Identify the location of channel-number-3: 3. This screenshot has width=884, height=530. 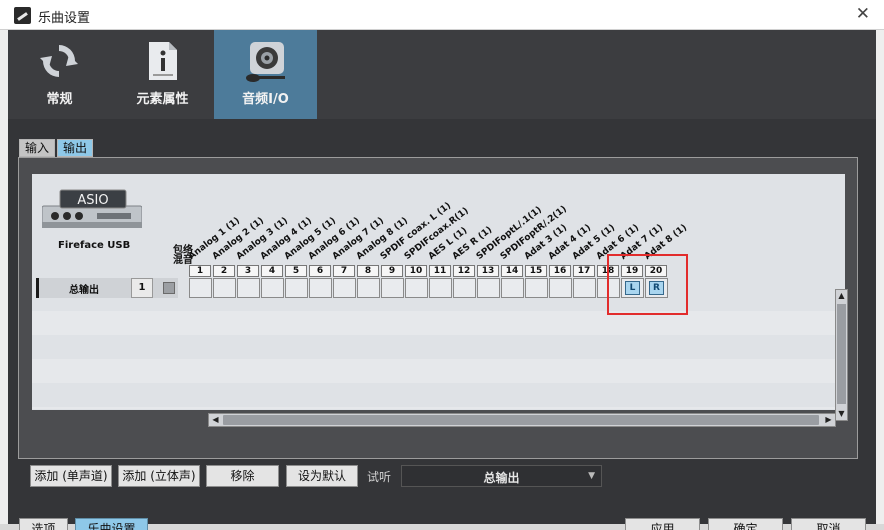
(248, 271).